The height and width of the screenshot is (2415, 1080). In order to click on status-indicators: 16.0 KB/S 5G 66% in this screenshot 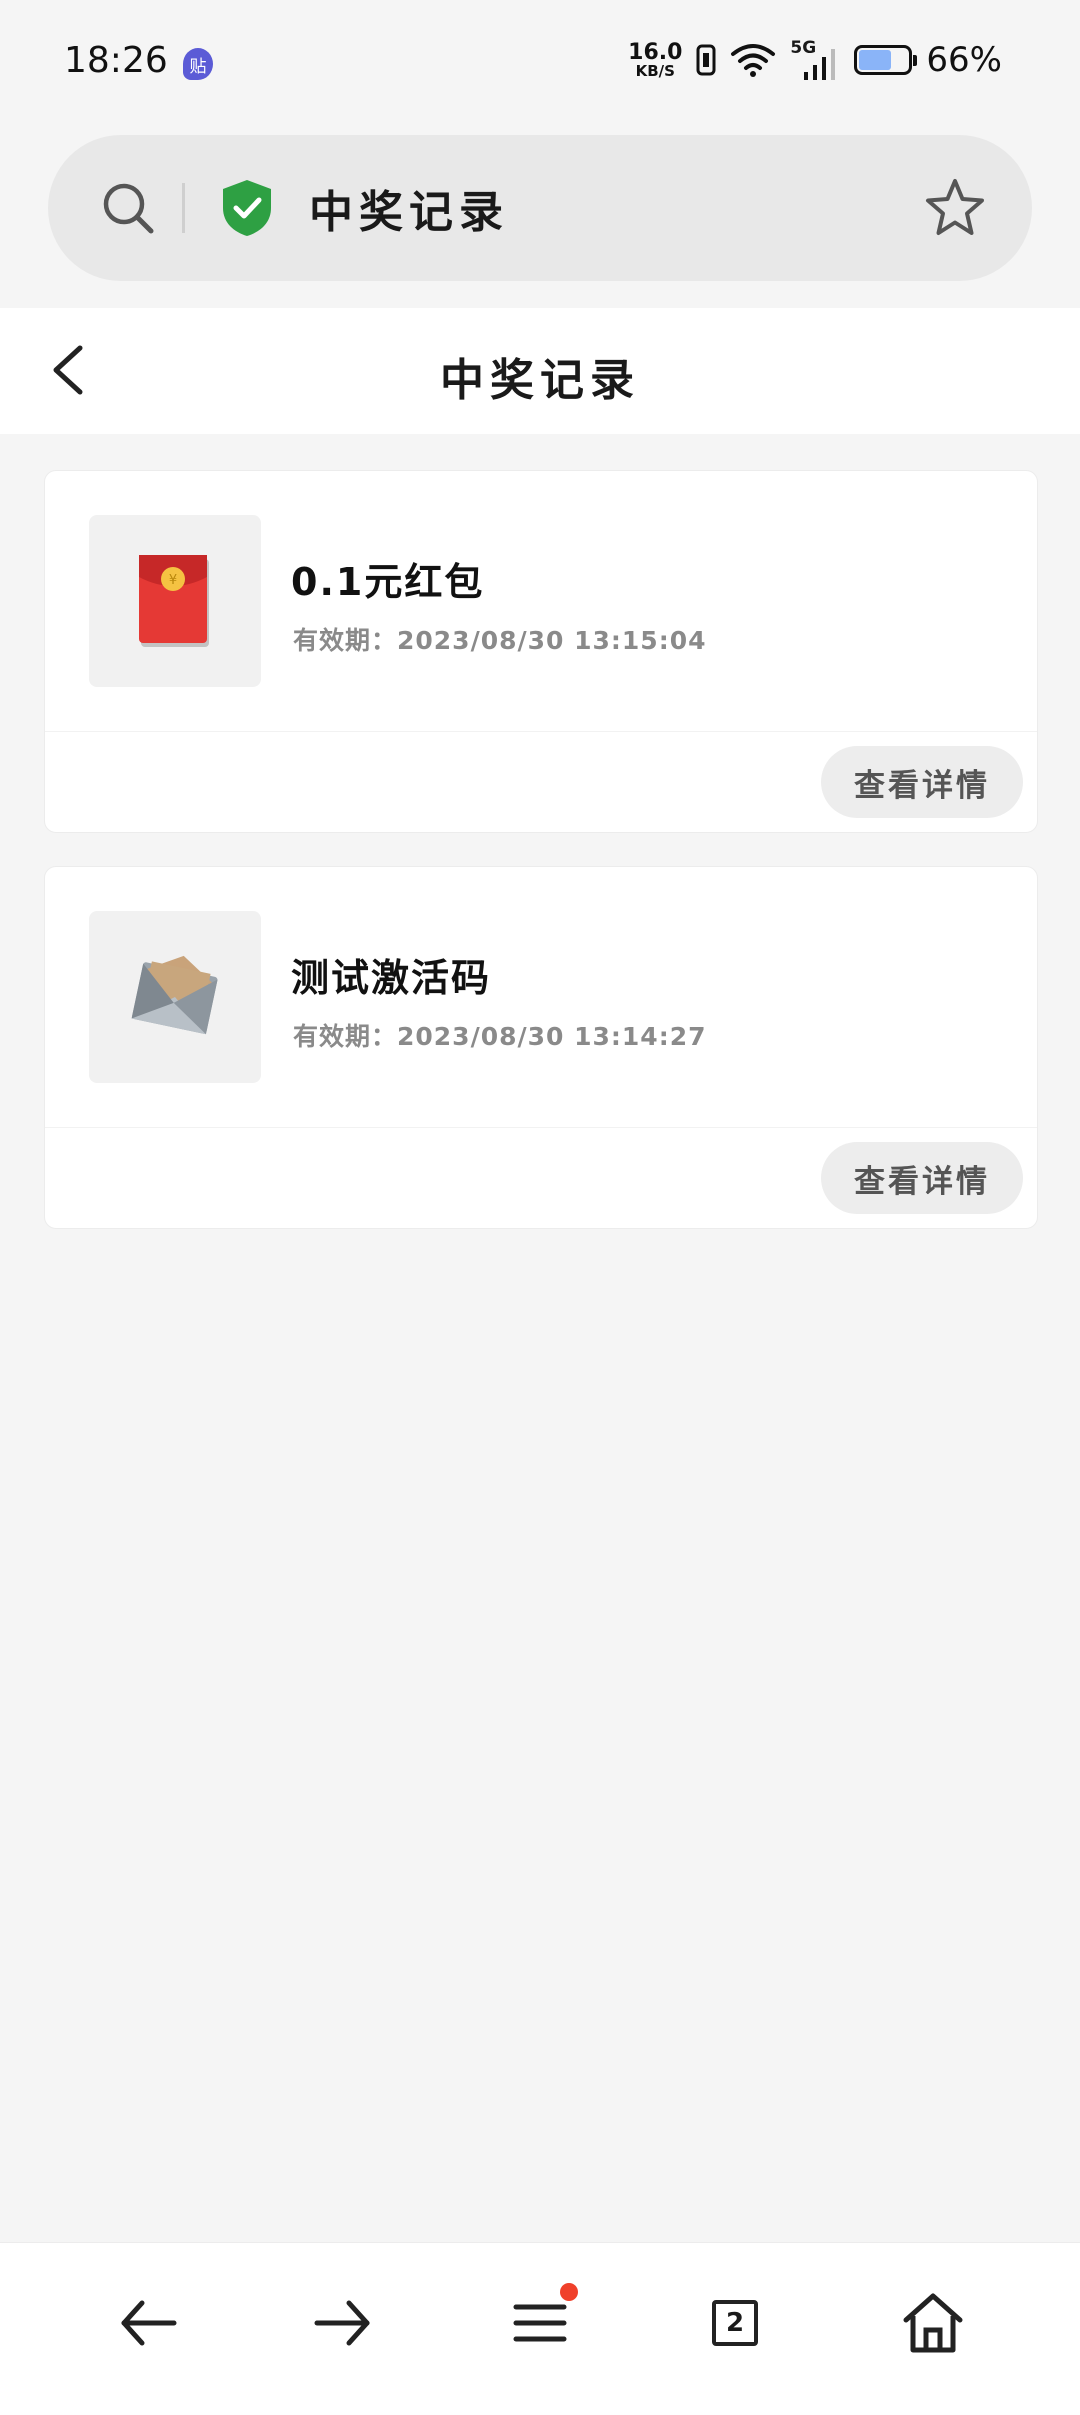, I will do `click(815, 59)`.